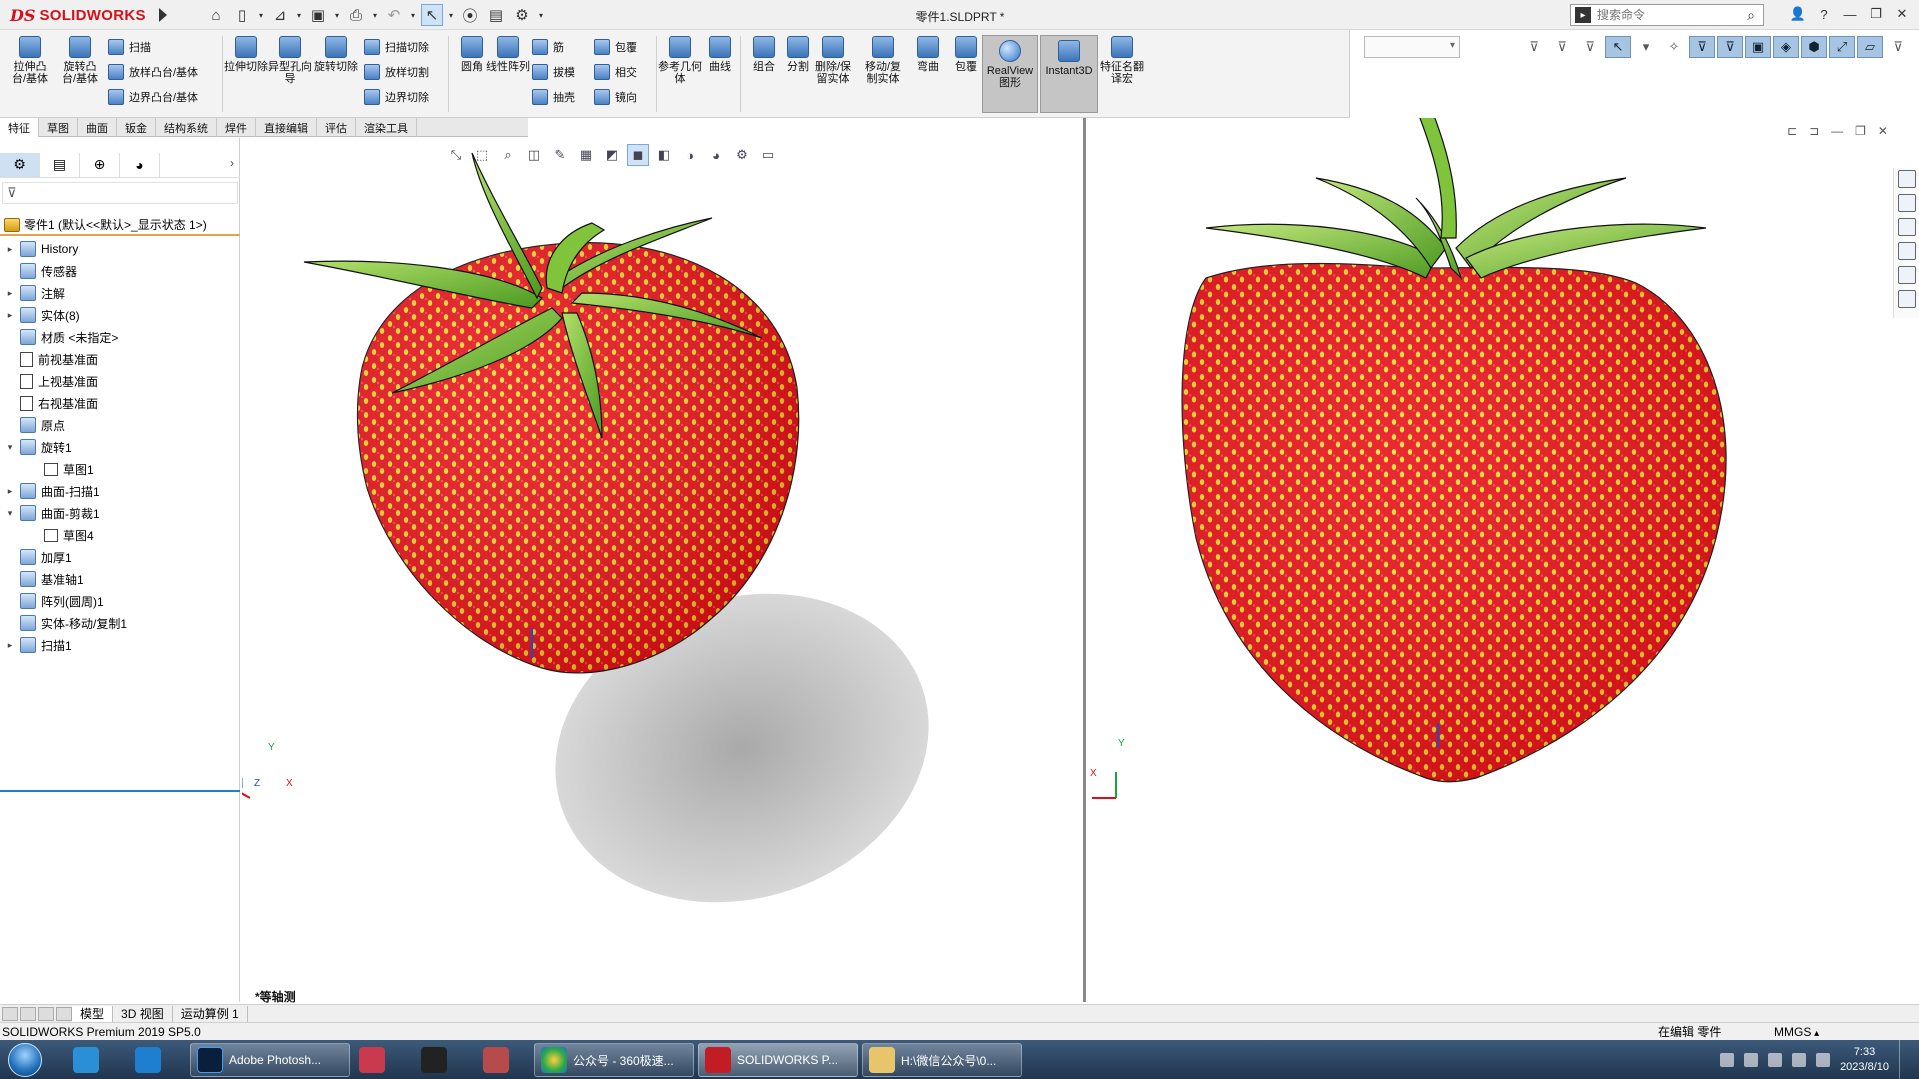  What do you see at coordinates (120, 403) in the screenshot?
I see `tree-item-right-plane: 右视基准面` at bounding box center [120, 403].